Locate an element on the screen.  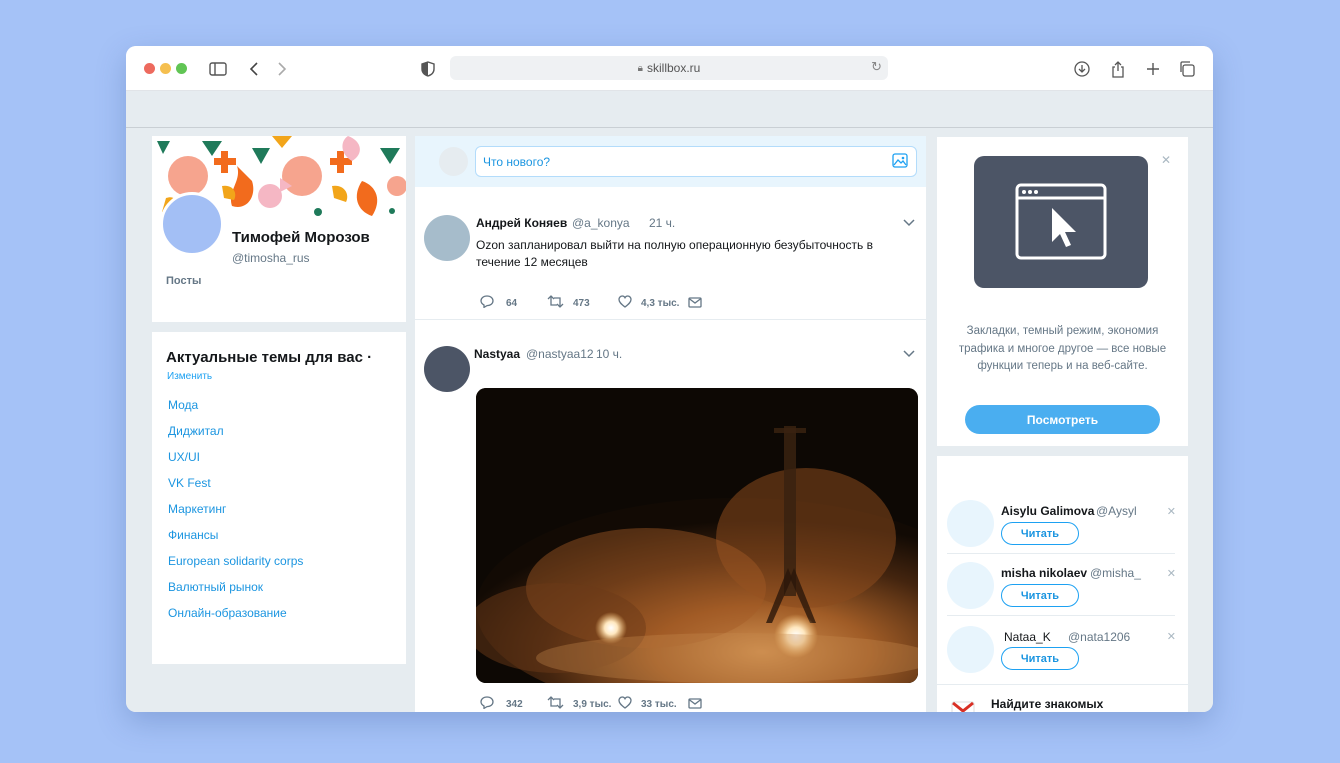
tweet-divider is located at coordinates (670, 319).